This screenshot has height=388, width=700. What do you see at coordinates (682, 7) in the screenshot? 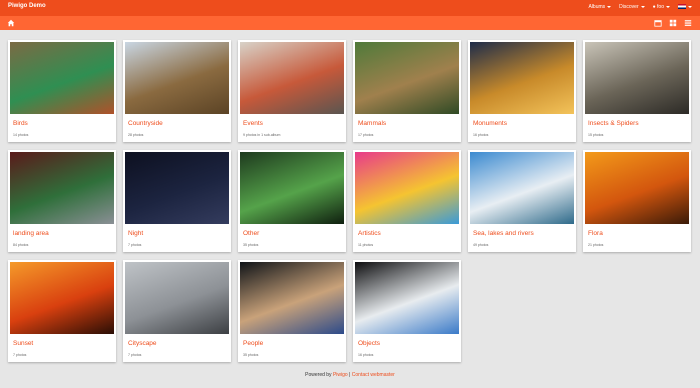
I see `flag-uk-icon` at bounding box center [682, 7].